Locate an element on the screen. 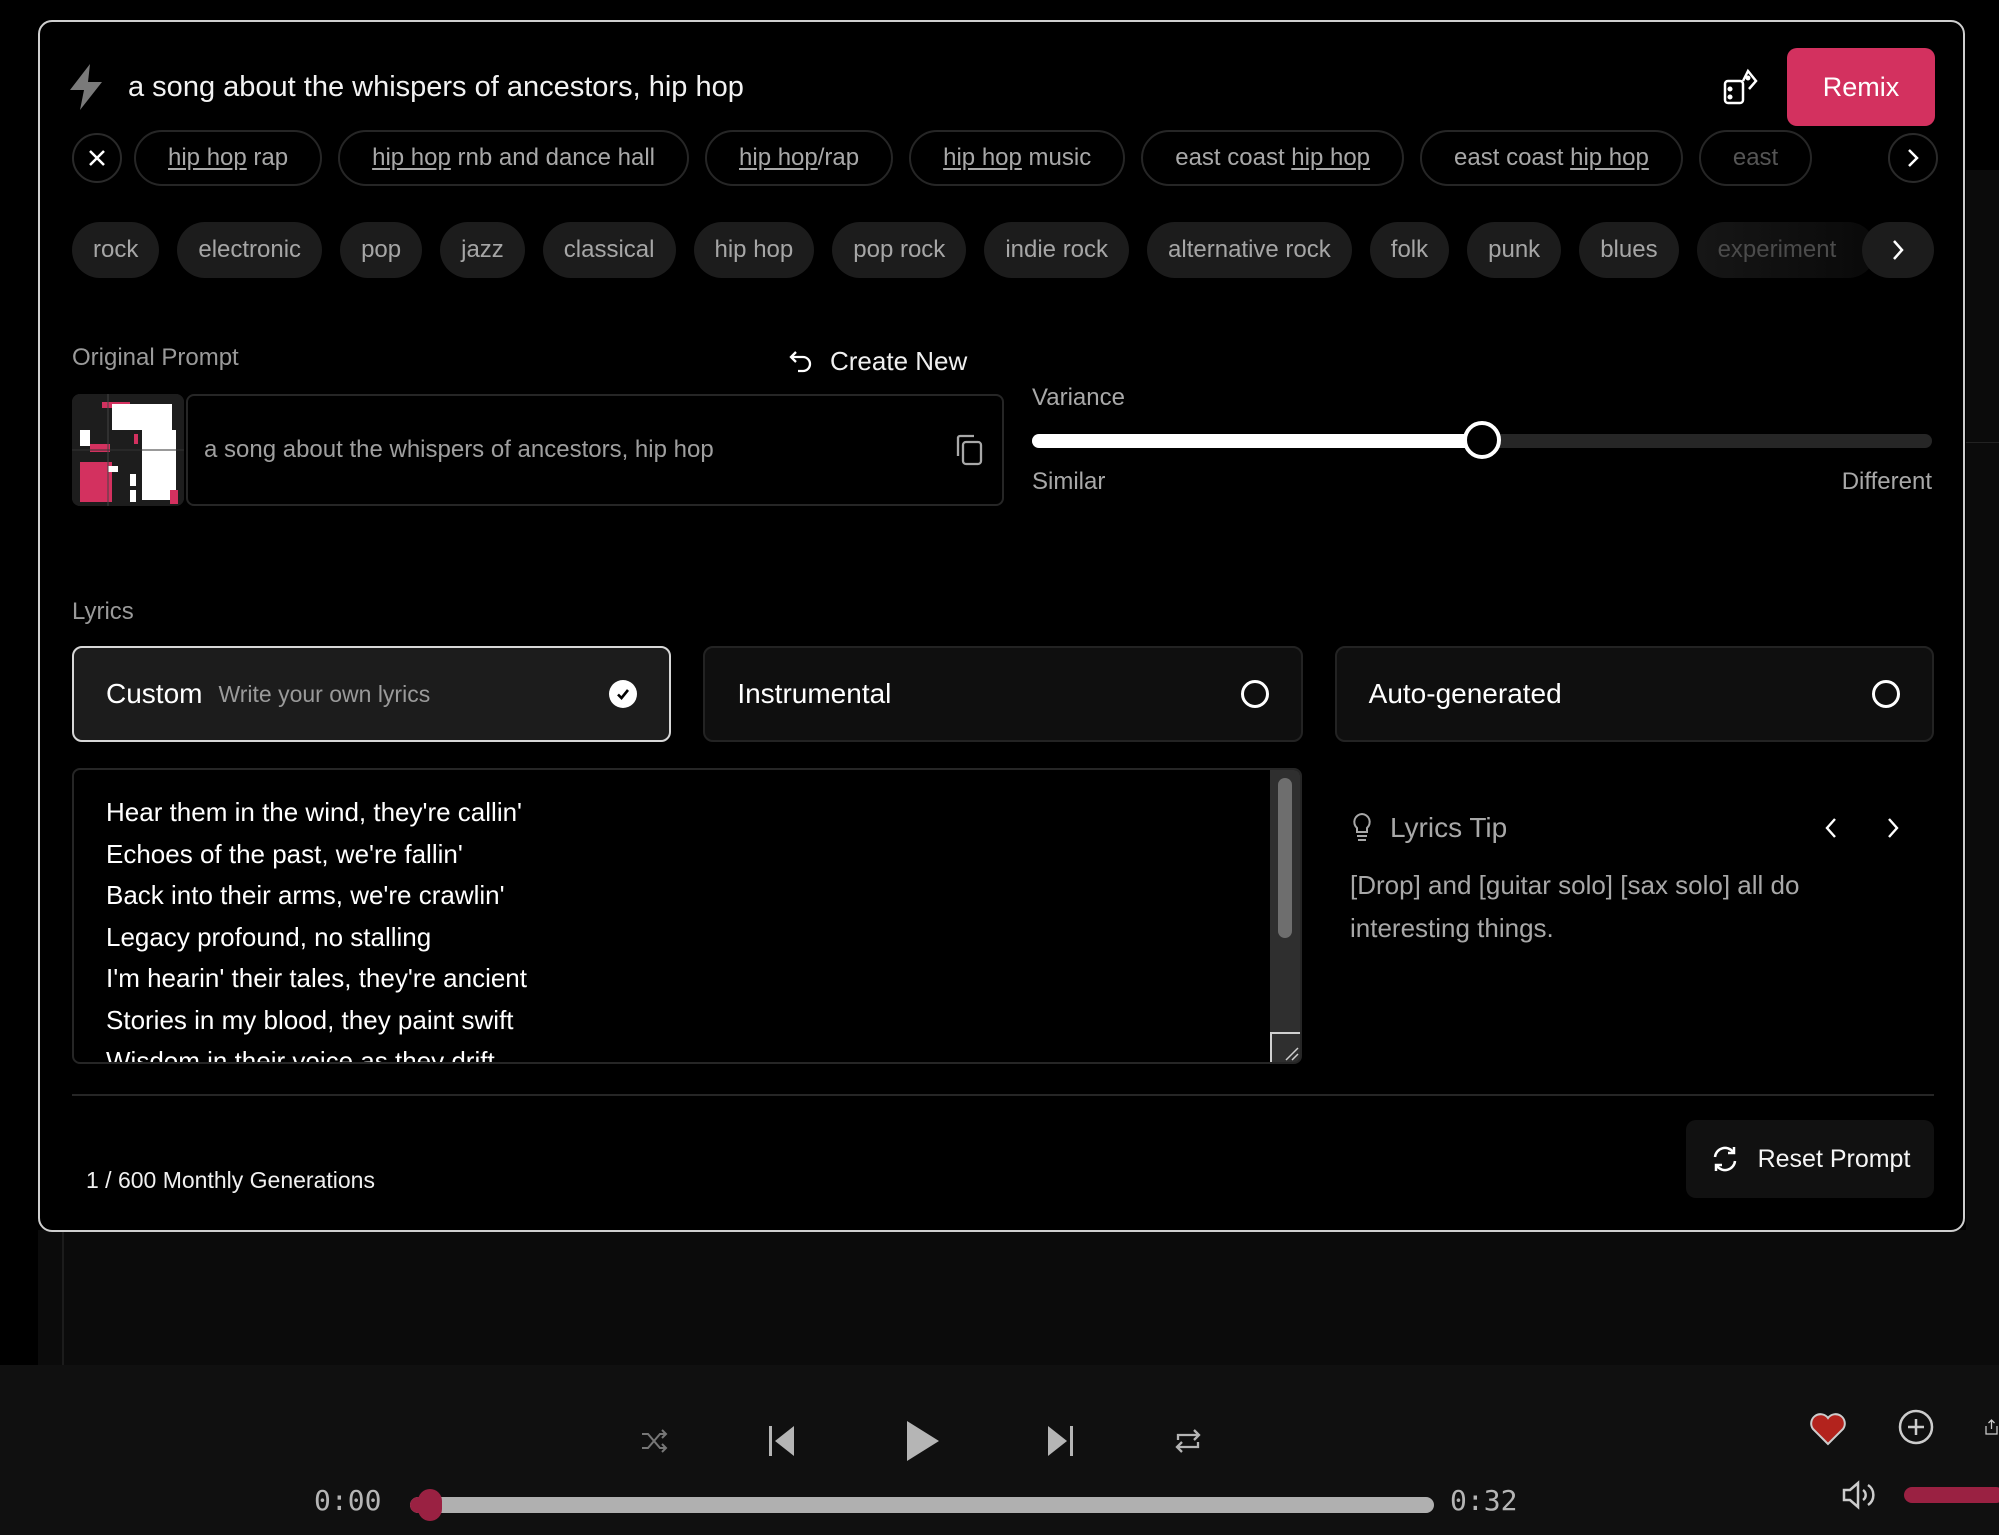 The image size is (1999, 1535). chip-text: music is located at coordinates (1056, 157).